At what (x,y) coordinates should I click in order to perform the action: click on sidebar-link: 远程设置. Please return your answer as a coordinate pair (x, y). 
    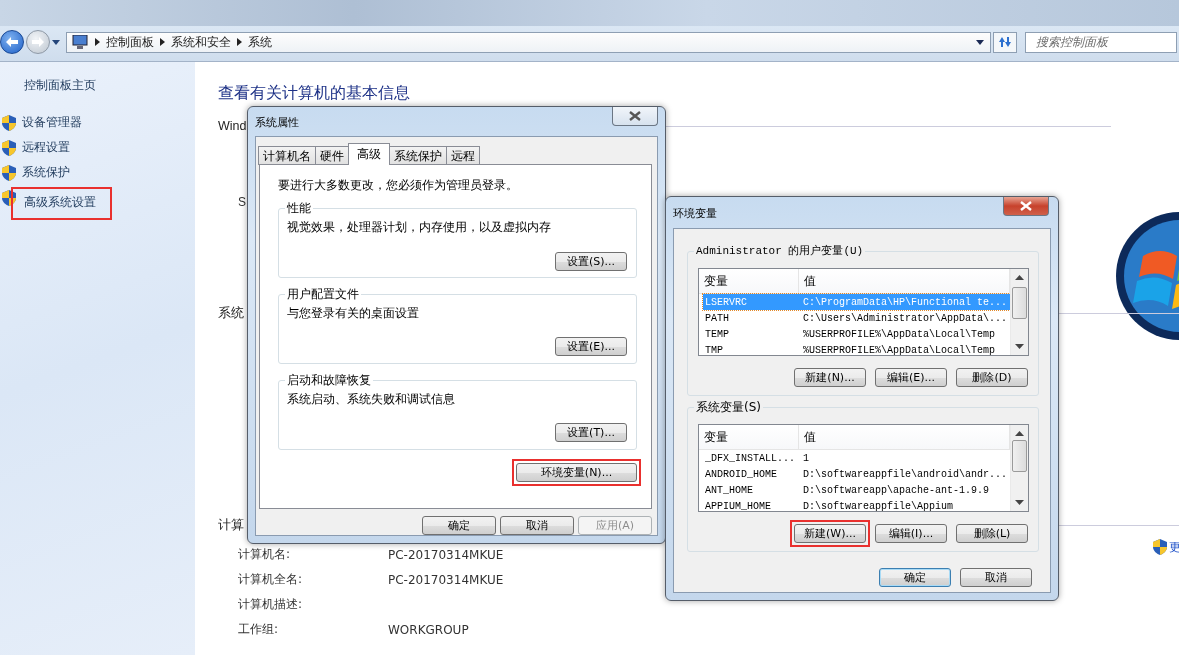
    Looking at the image, I should click on (46, 147).